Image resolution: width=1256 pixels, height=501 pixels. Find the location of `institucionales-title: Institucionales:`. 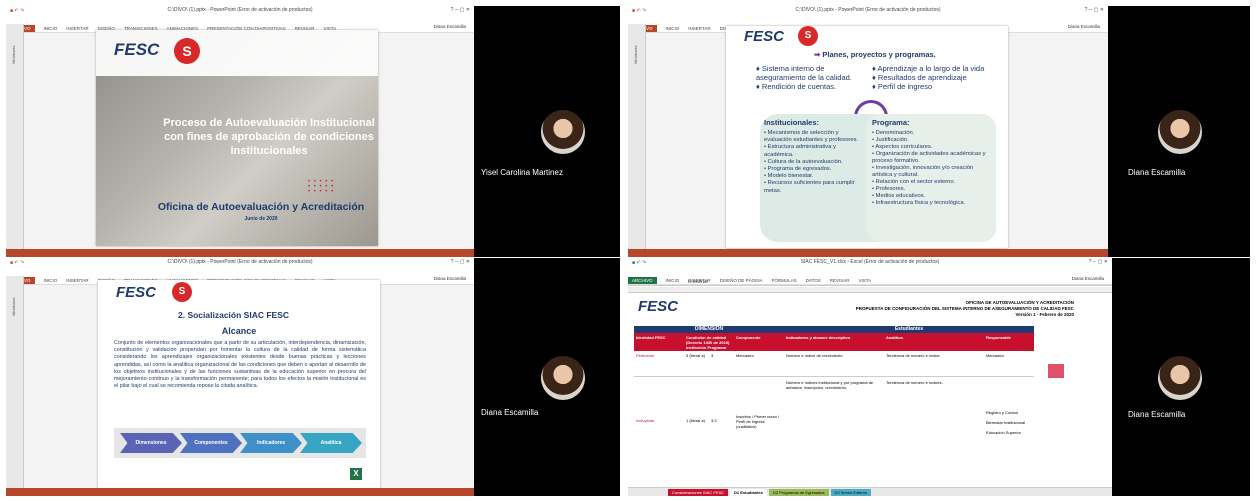

institucionales-title: Institucionales: is located at coordinates (792, 122).